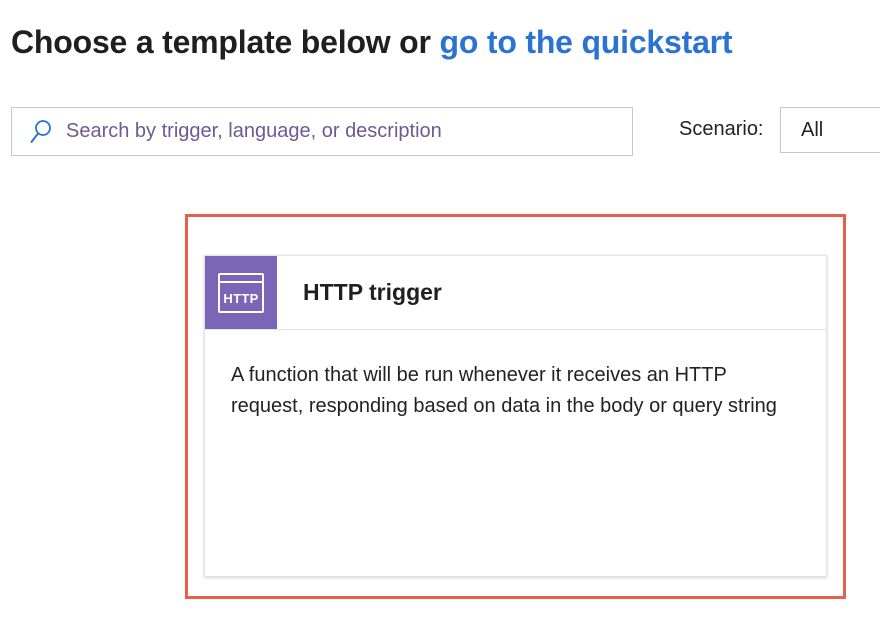 Image resolution: width=880 pixels, height=644 pixels. I want to click on http-icon-text: HTTP, so click(241, 298).